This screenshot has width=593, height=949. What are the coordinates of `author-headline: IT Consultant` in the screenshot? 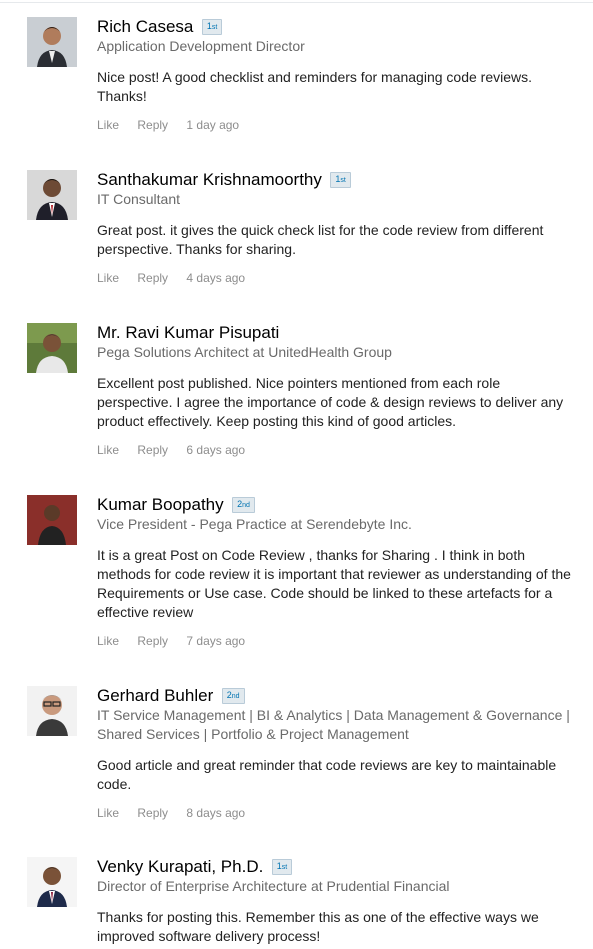 It's located at (139, 199).